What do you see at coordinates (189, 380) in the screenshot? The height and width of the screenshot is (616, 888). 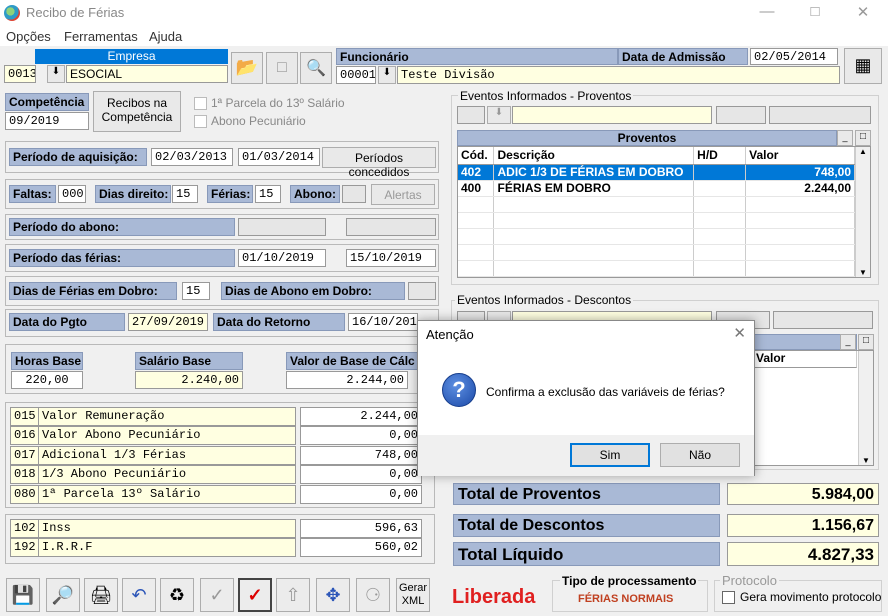 I see `salario-base-field: 2.240,00` at bounding box center [189, 380].